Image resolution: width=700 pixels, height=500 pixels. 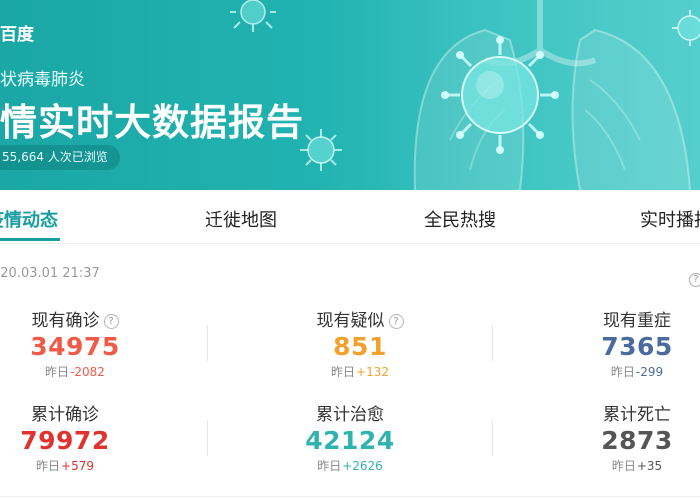 What do you see at coordinates (350, 217) in the screenshot?
I see `tab-bar: 疫情动态 迁徙地图 全民热搜 实时播报` at bounding box center [350, 217].